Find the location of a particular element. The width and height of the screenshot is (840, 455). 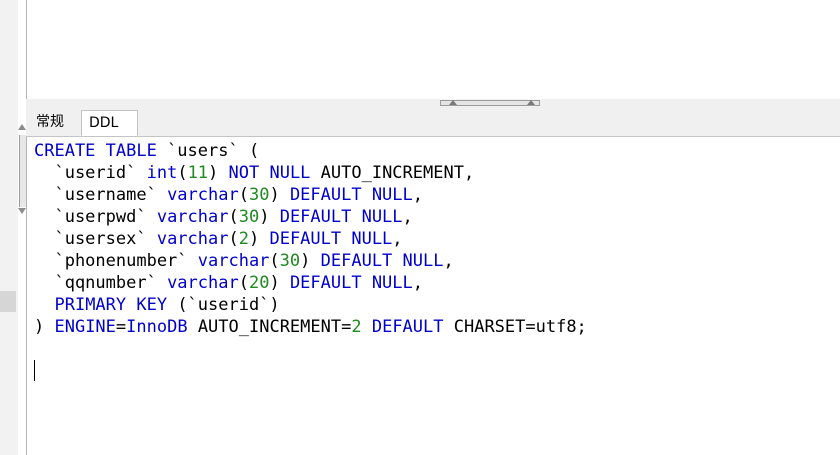

code-line: `qqnumber` varchar(20) DEFAULT NULL, is located at coordinates (310, 283).